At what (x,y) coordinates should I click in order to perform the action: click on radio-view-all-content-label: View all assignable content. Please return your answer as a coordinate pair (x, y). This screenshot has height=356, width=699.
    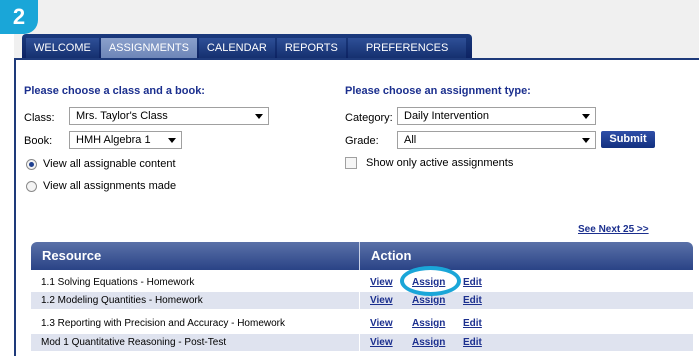
    Looking at the image, I should click on (109, 164).